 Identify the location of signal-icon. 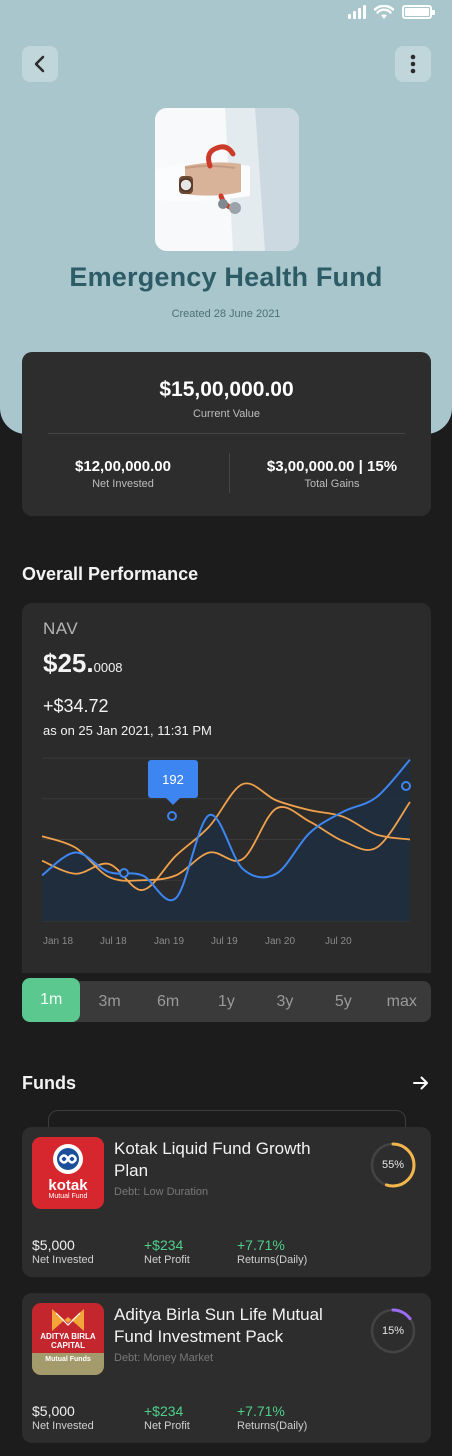
(357, 12).